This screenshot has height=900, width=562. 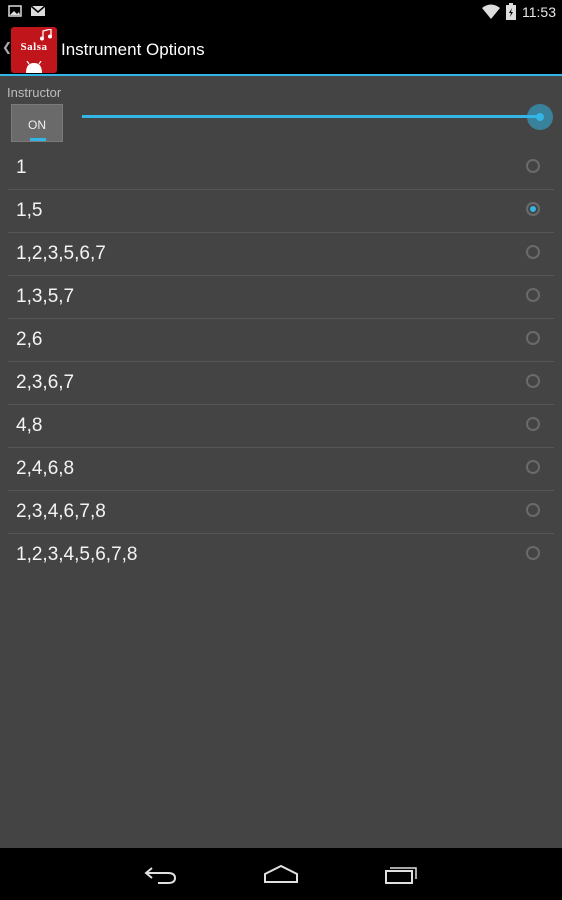 I want to click on option-label: 1, so click(x=21, y=167).